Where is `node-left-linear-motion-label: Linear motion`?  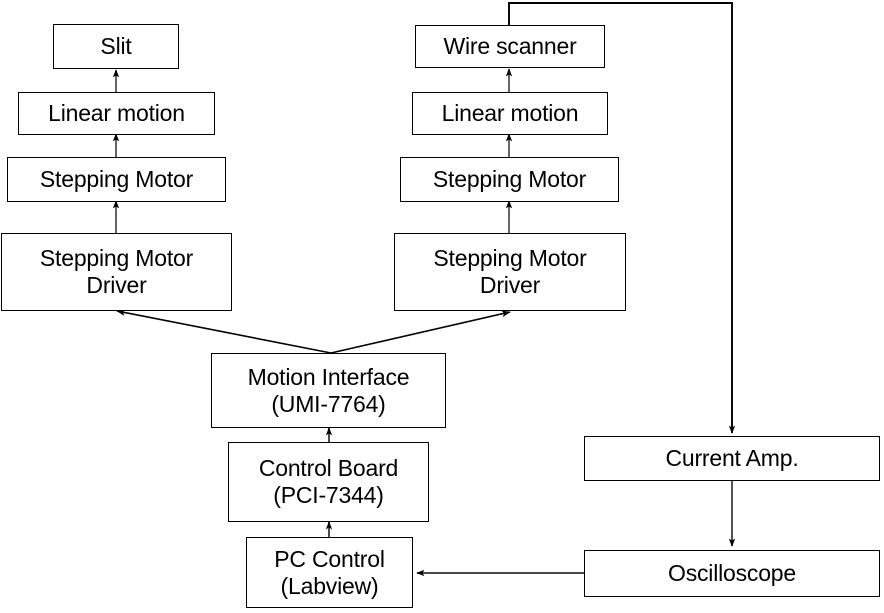 node-left-linear-motion-label: Linear motion is located at coordinates (116, 113).